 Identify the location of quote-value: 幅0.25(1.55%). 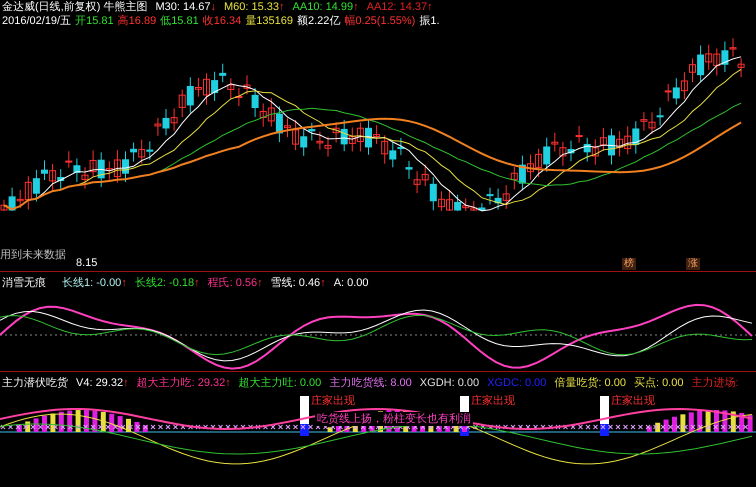
(380, 21).